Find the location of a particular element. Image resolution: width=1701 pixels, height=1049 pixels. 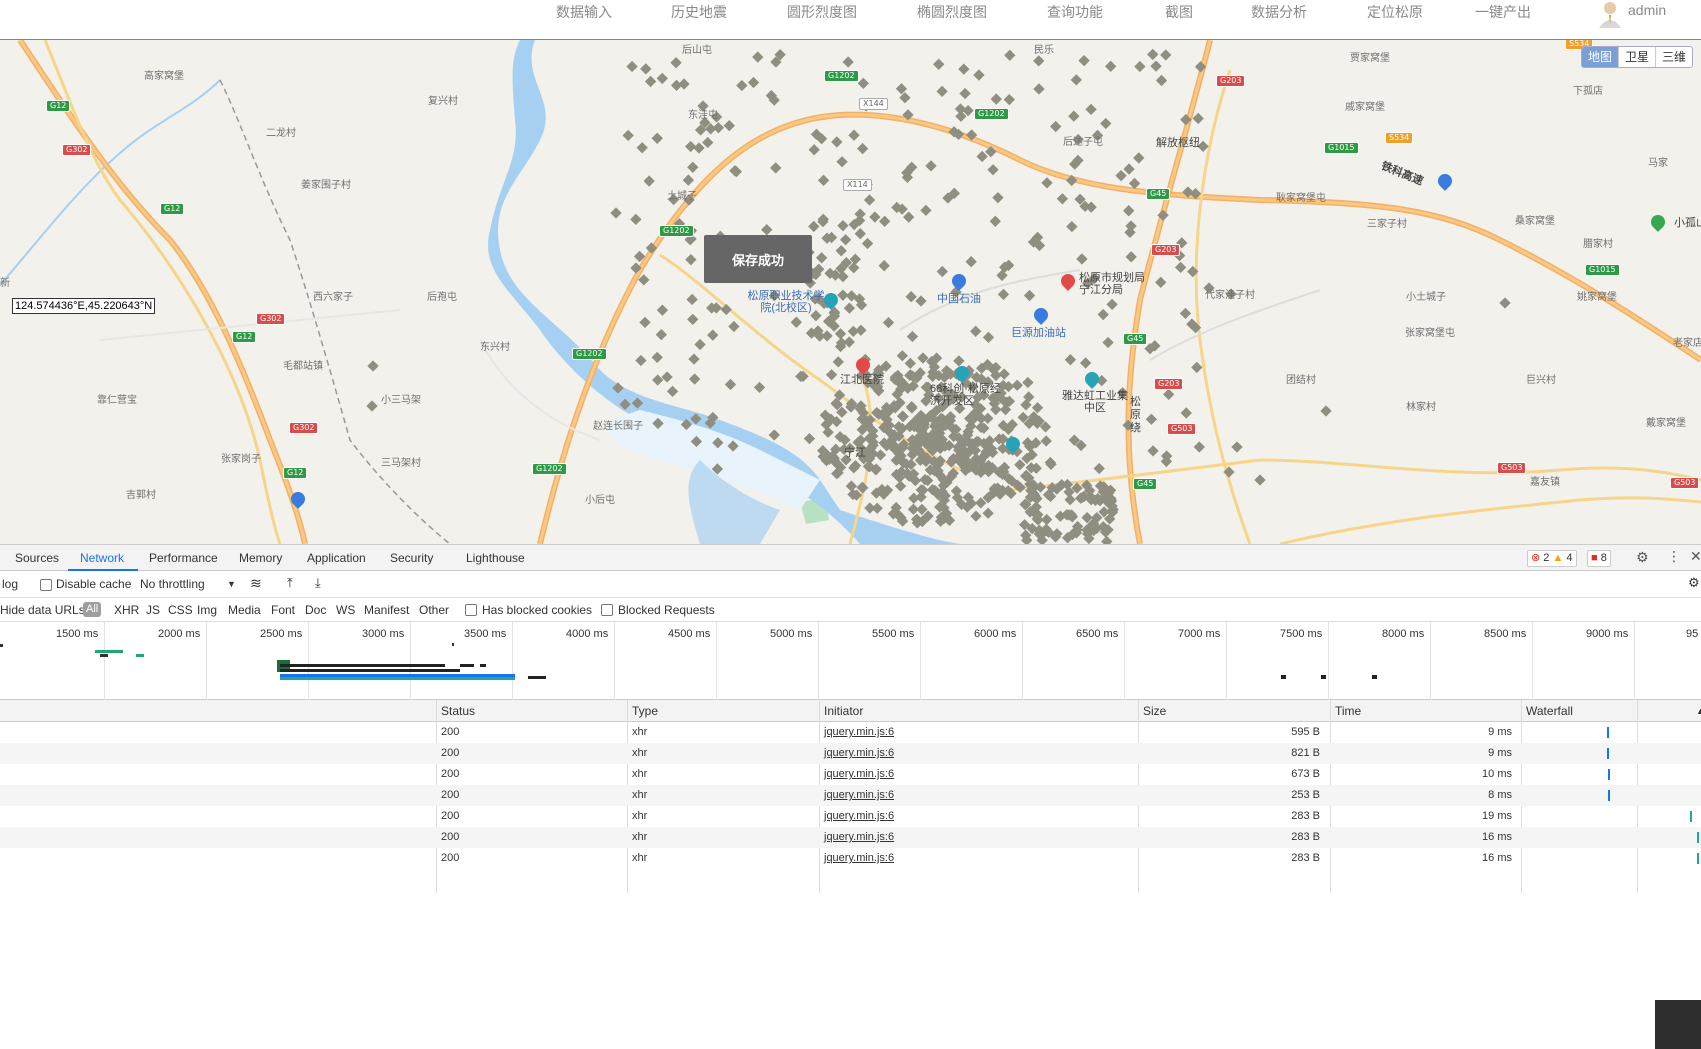

highway-shield: G45 is located at coordinates (1158, 194).